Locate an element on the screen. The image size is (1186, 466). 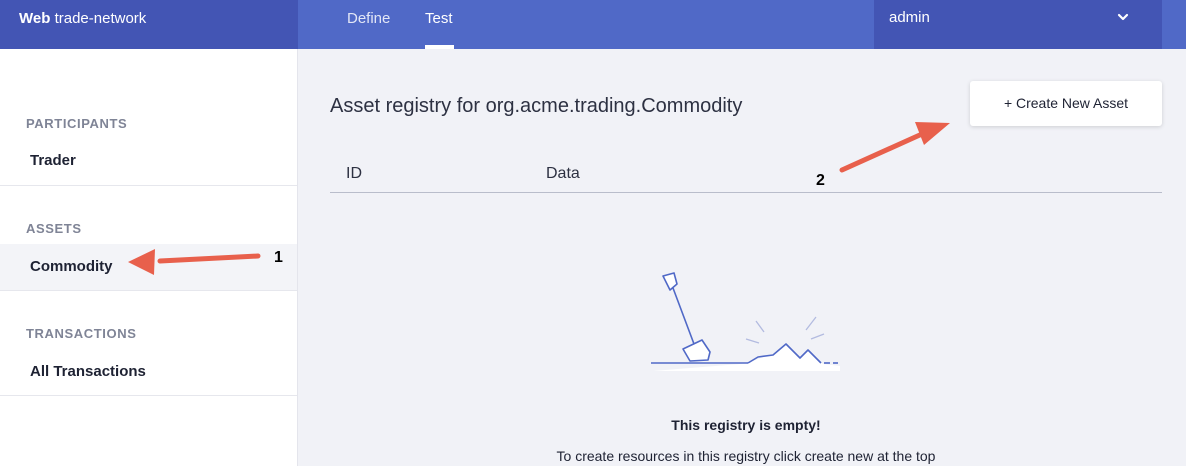
brand: Web trade-network is located at coordinates (149, 24).